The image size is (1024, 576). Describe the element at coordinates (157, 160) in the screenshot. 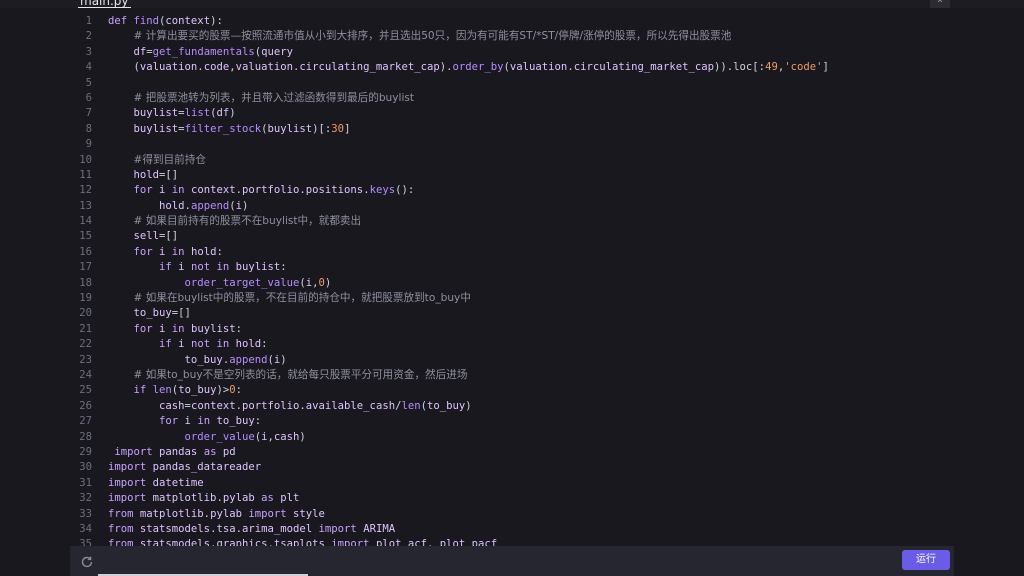

I see `code-text: #得到目前持仓` at that location.